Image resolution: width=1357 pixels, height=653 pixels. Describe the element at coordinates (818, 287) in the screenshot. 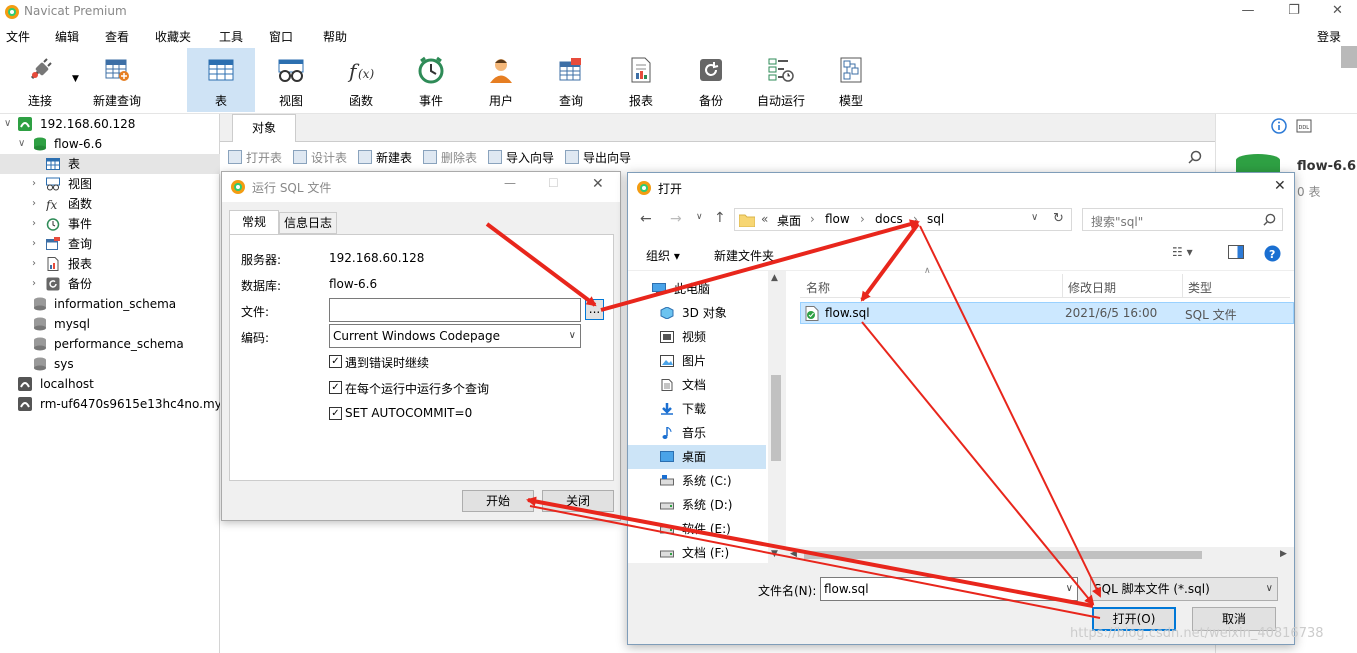

I see `column-header-name: 名称` at that location.